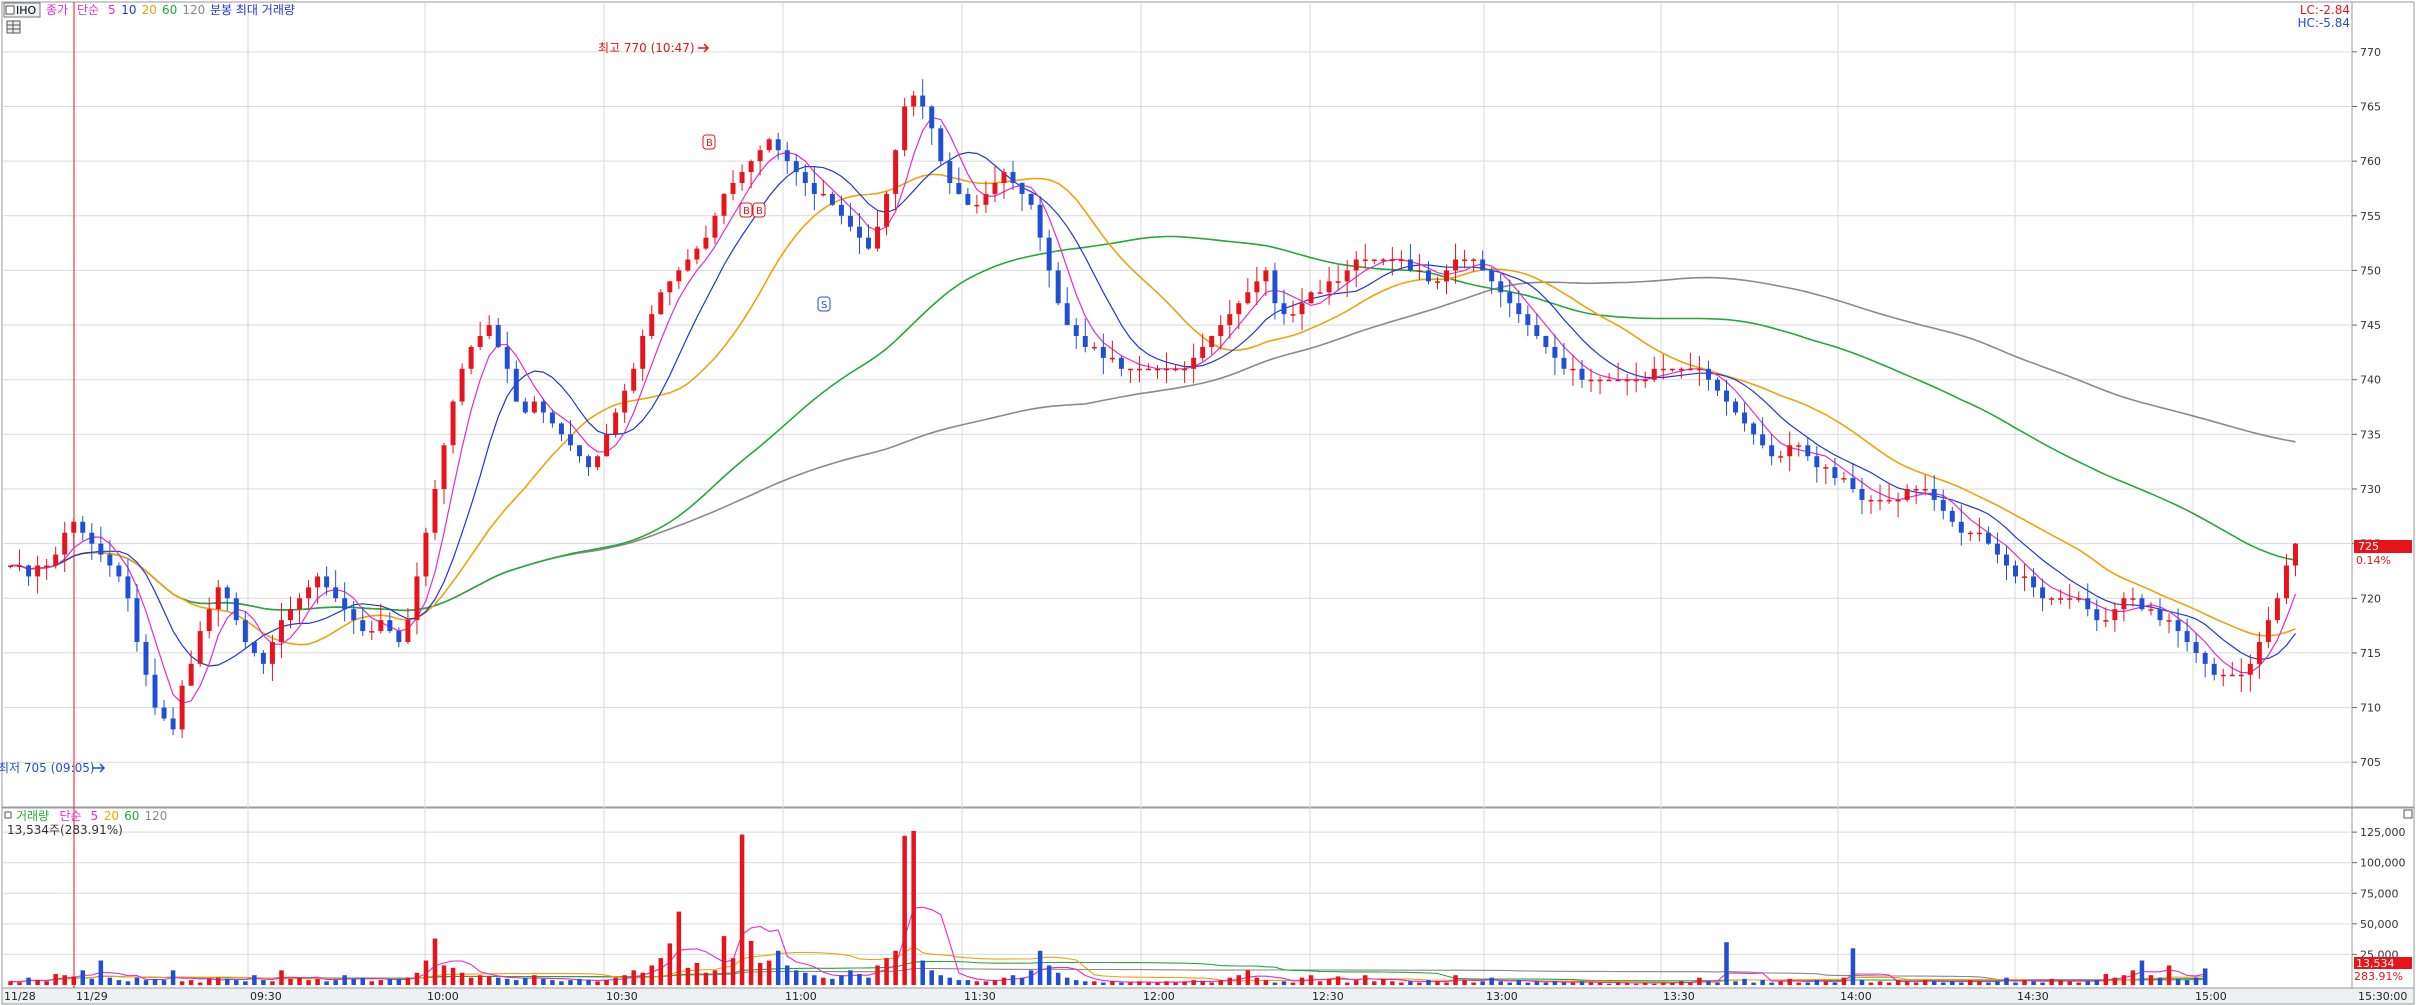  Describe the element at coordinates (20, 996) in the screenshot. I see `time-tick-label: 11/28` at that location.